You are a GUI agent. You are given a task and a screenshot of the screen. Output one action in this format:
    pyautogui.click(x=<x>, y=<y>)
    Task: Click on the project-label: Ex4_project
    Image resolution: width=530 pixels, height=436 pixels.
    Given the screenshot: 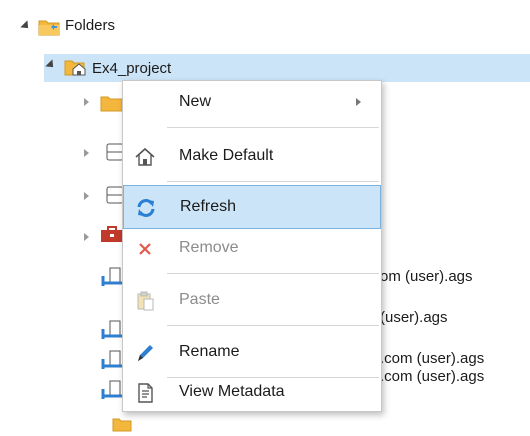 What is the action you would take?
    pyautogui.click(x=131, y=68)
    